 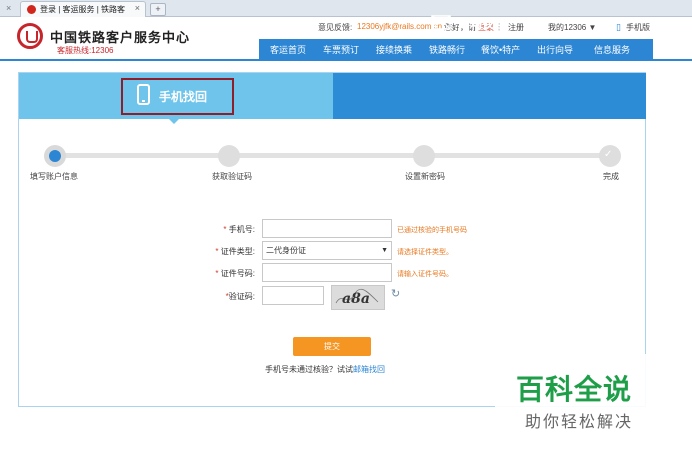 I want to click on captcha-label: *验证码:, so click(x=240, y=296).